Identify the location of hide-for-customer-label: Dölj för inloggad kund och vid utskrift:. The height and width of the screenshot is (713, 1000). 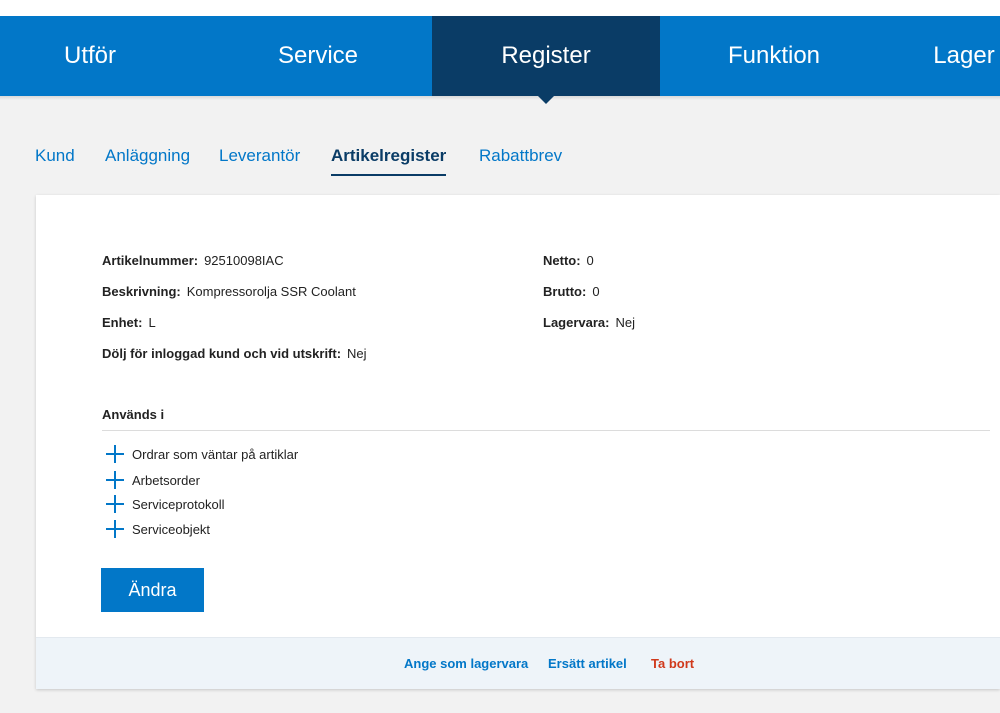
(222, 353).